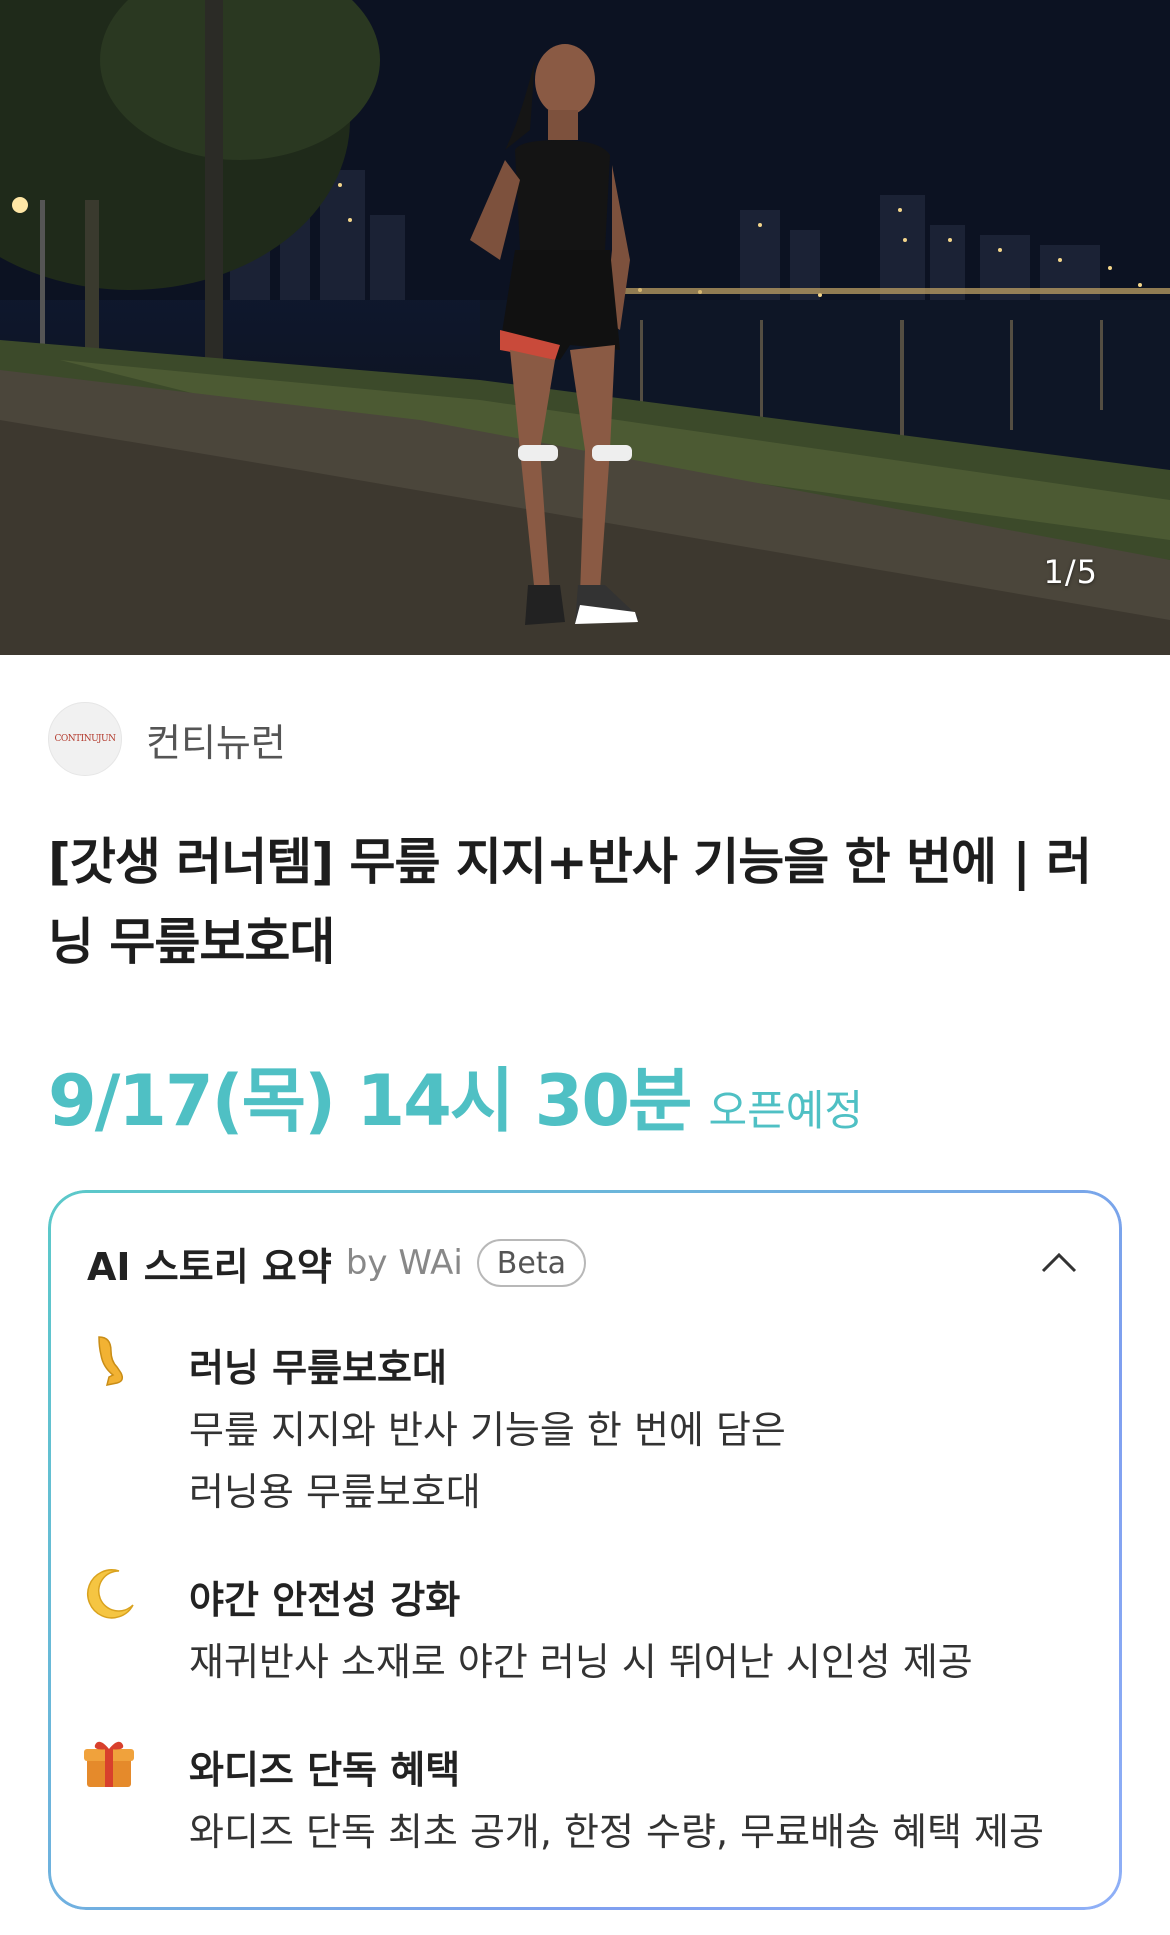 This screenshot has width=1170, height=1935. Describe the element at coordinates (616, 1832) in the screenshot. I see `summary-item-desc: 와디즈 단독 최초 공개, 한정 수량, 무료배송 혜택 제공` at that location.